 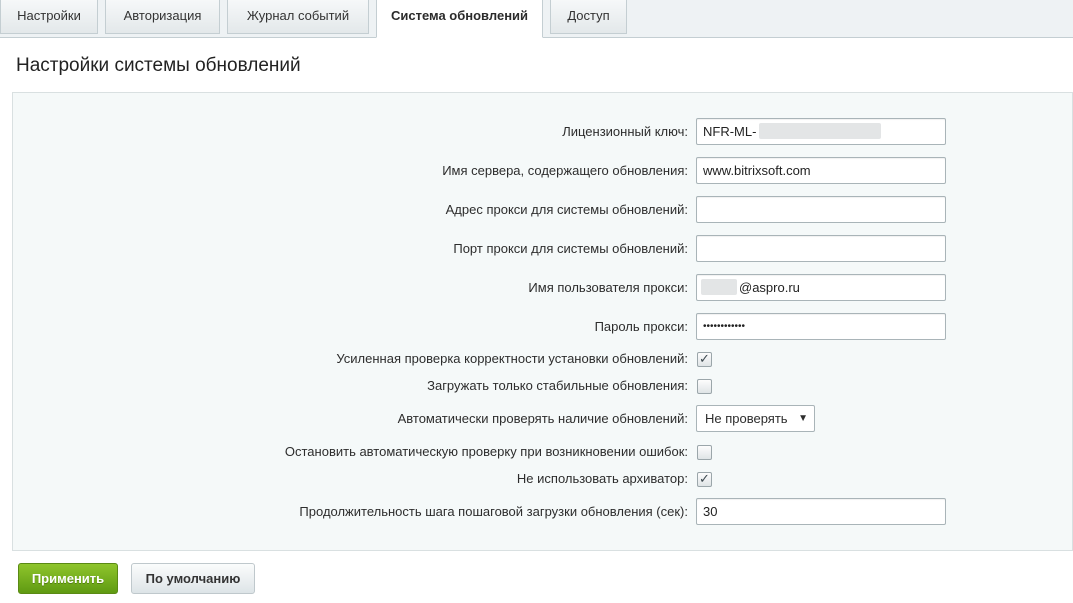 I want to click on no-archiver-label: Не использовать архиватор:, so click(x=602, y=478).